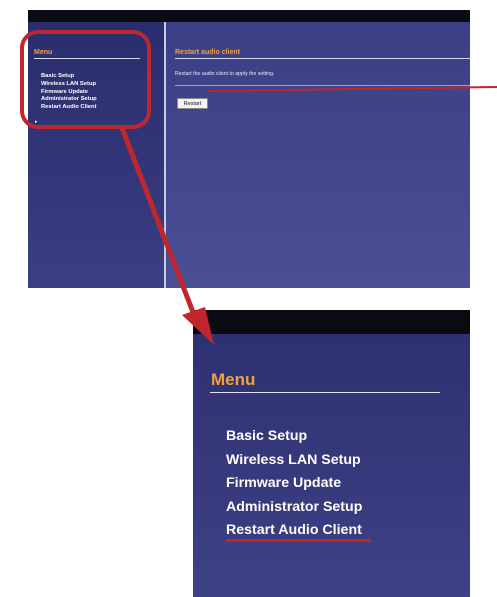  Describe the element at coordinates (43, 52) in the screenshot. I see `menu-heading: Menu` at that location.